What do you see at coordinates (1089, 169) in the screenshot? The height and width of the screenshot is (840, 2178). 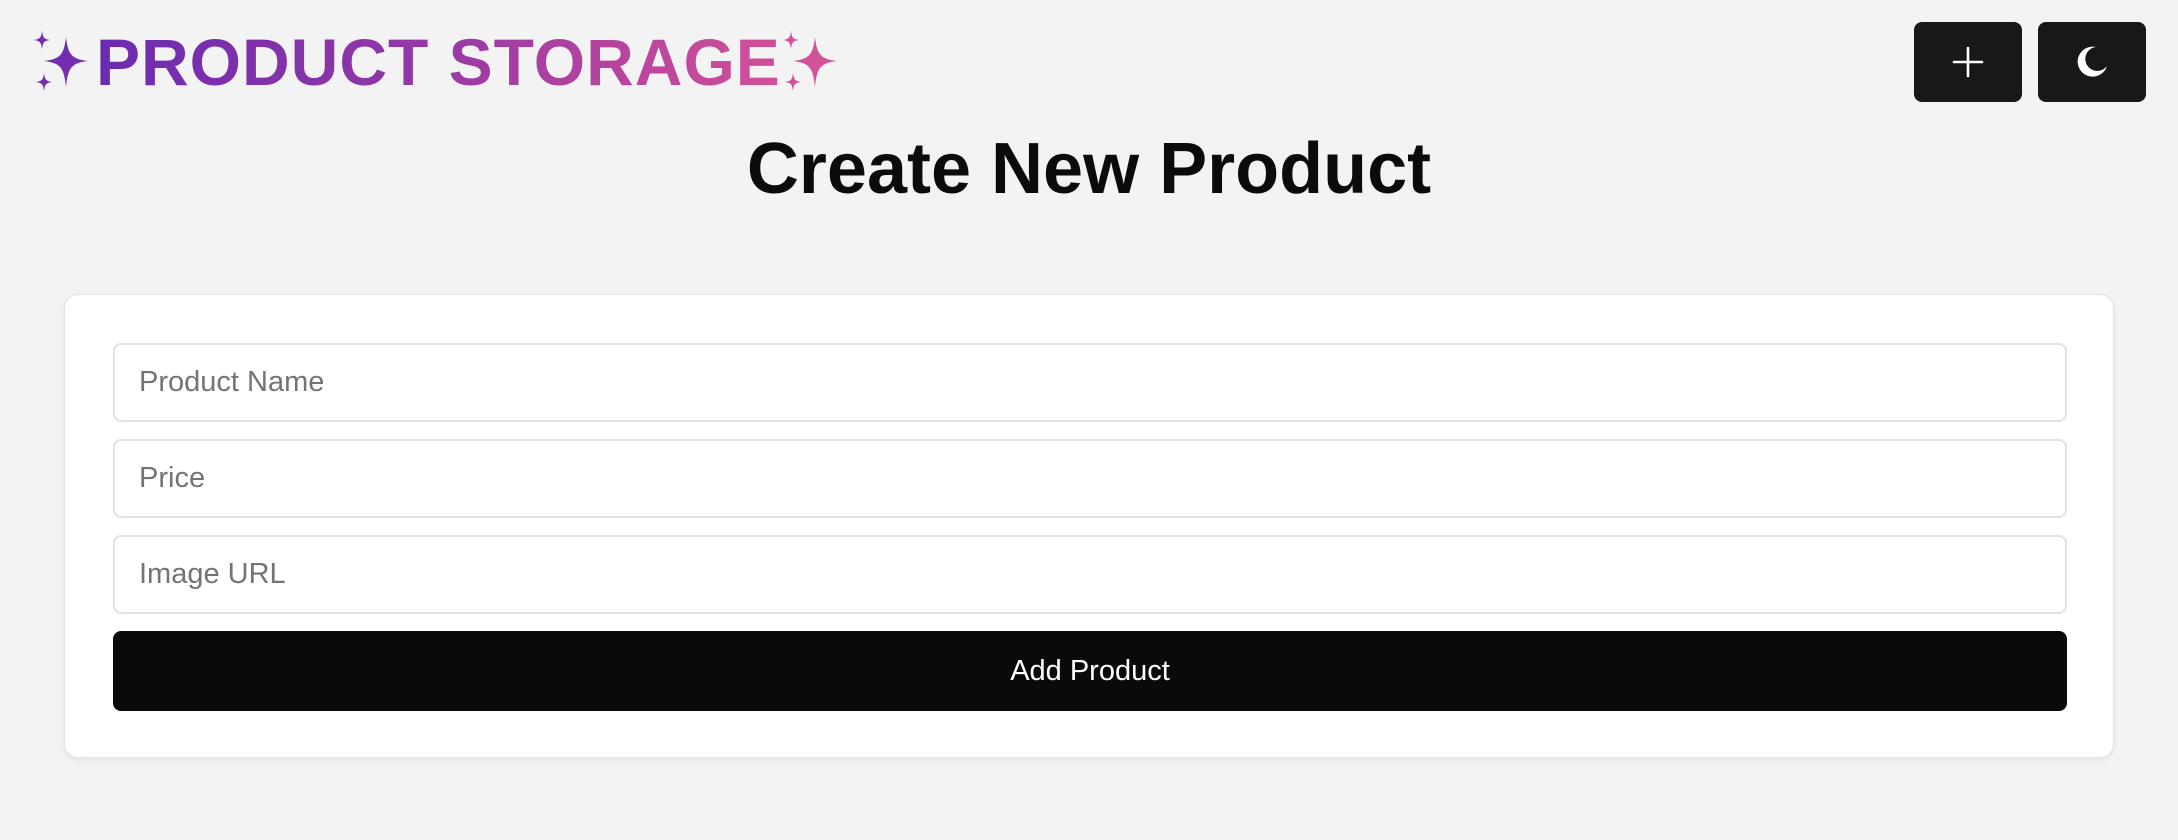 I see `page-title: Create New Product` at bounding box center [1089, 169].